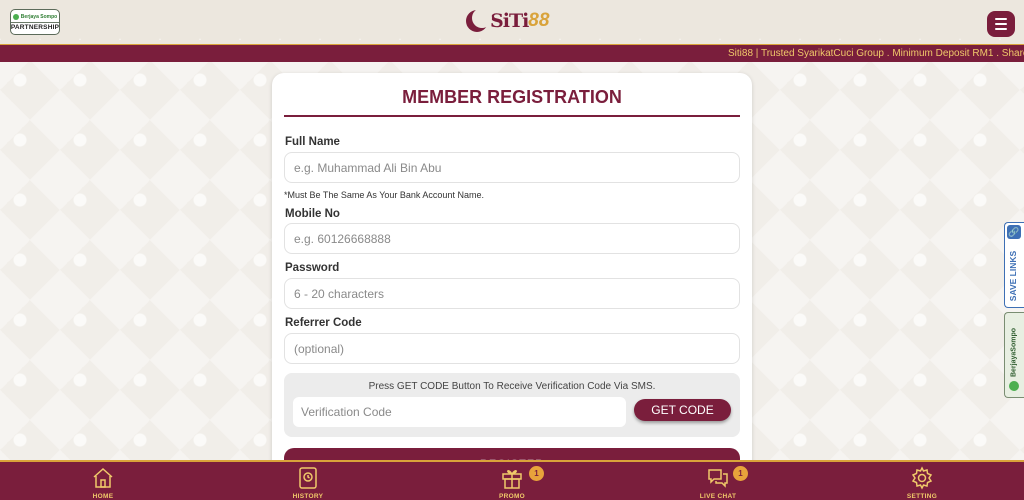 Image resolution: width=1024 pixels, height=500 pixels. I want to click on full-name-field, so click(512, 167).